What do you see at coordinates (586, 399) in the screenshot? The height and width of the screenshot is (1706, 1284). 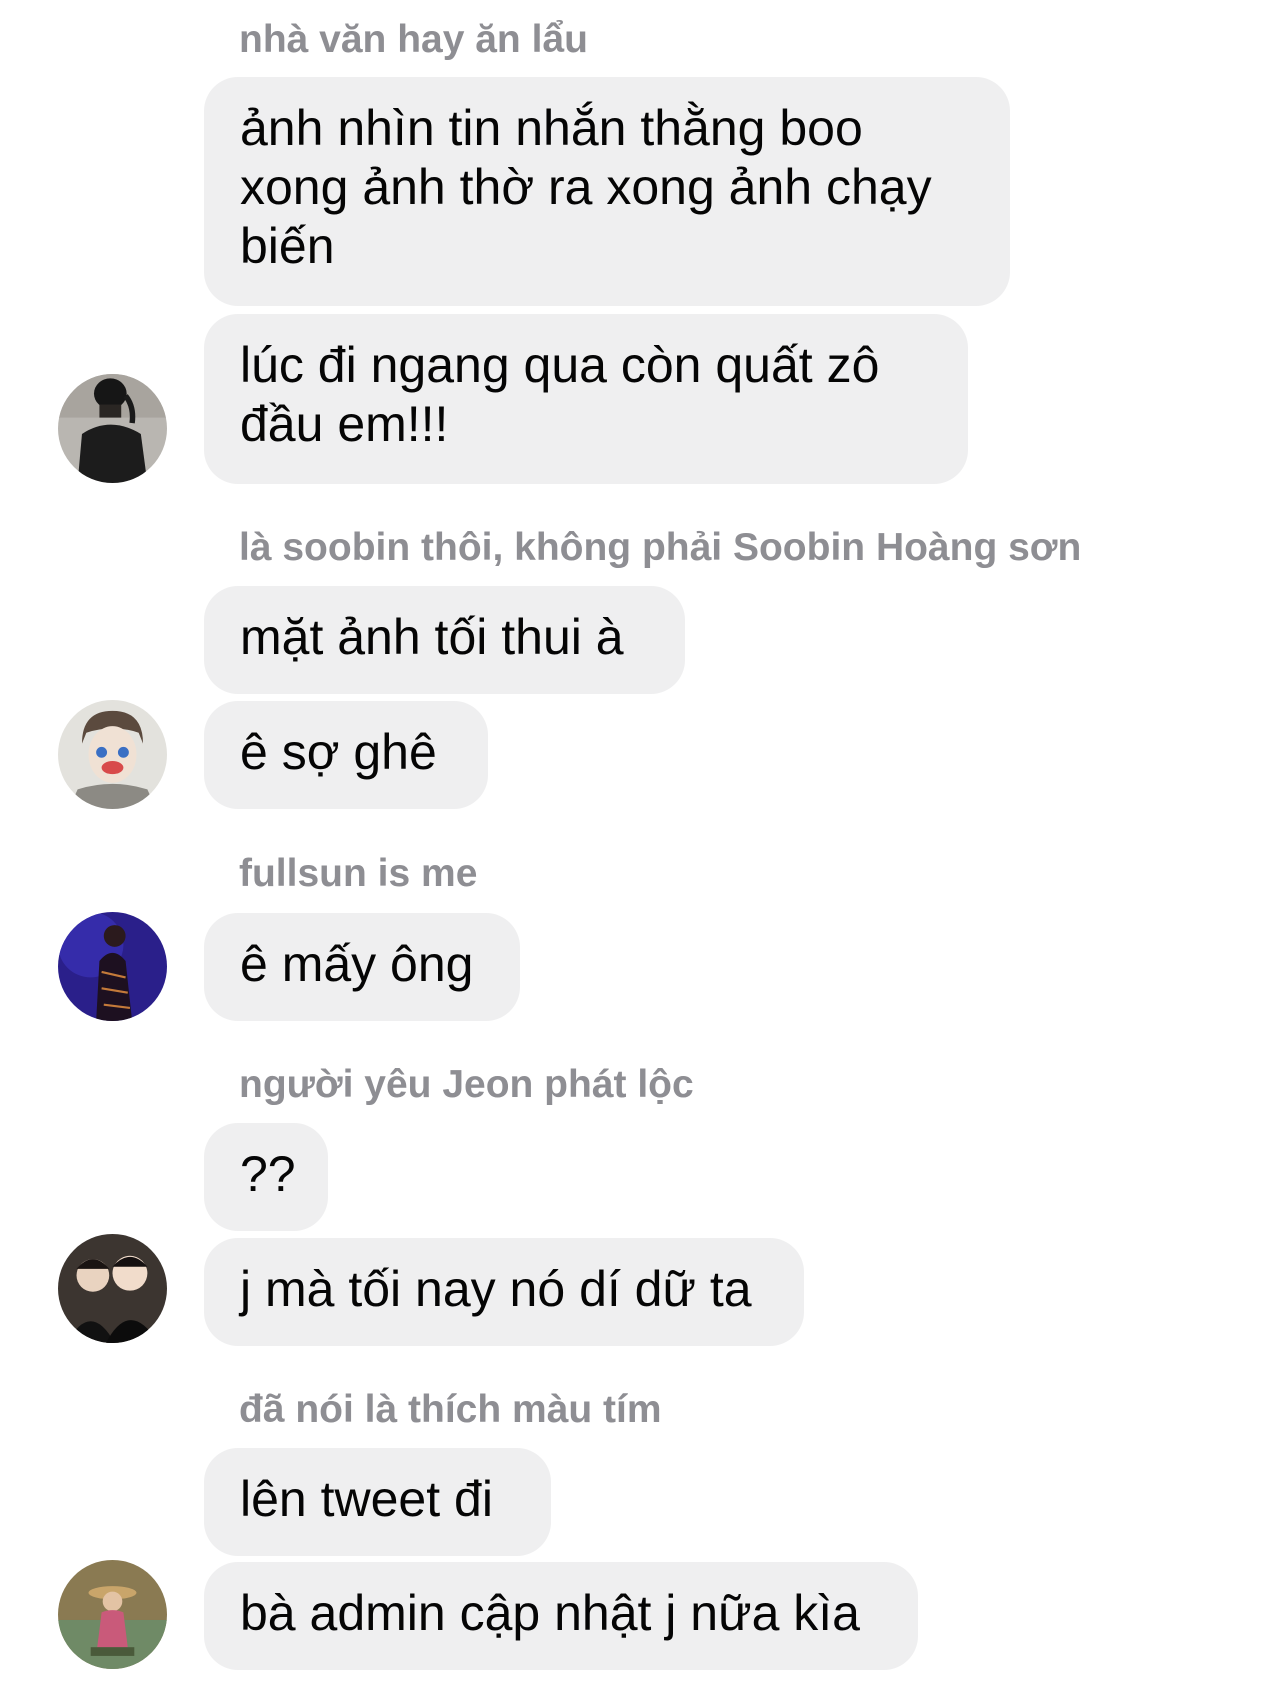 I see `message-bubble: lúc đi ngang qua còn quất zô đầu em!!!` at bounding box center [586, 399].